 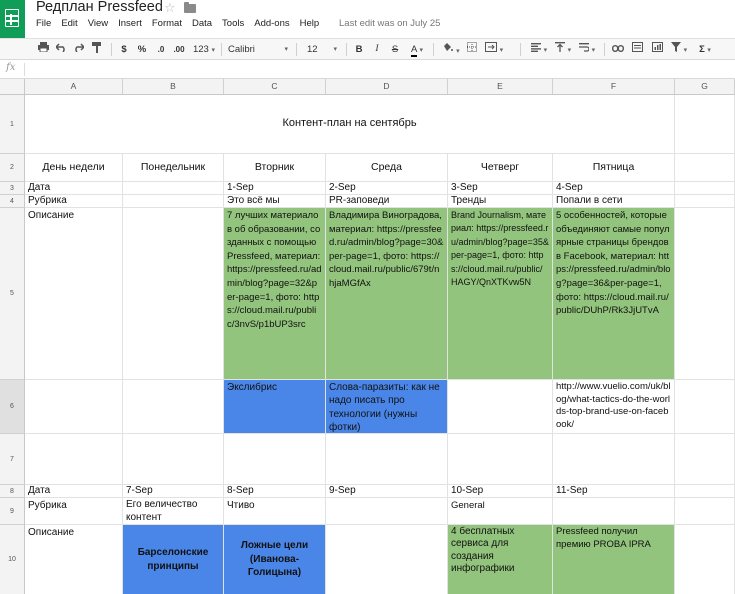 I want to click on rubric-cell: Тренды, so click(x=500, y=201).